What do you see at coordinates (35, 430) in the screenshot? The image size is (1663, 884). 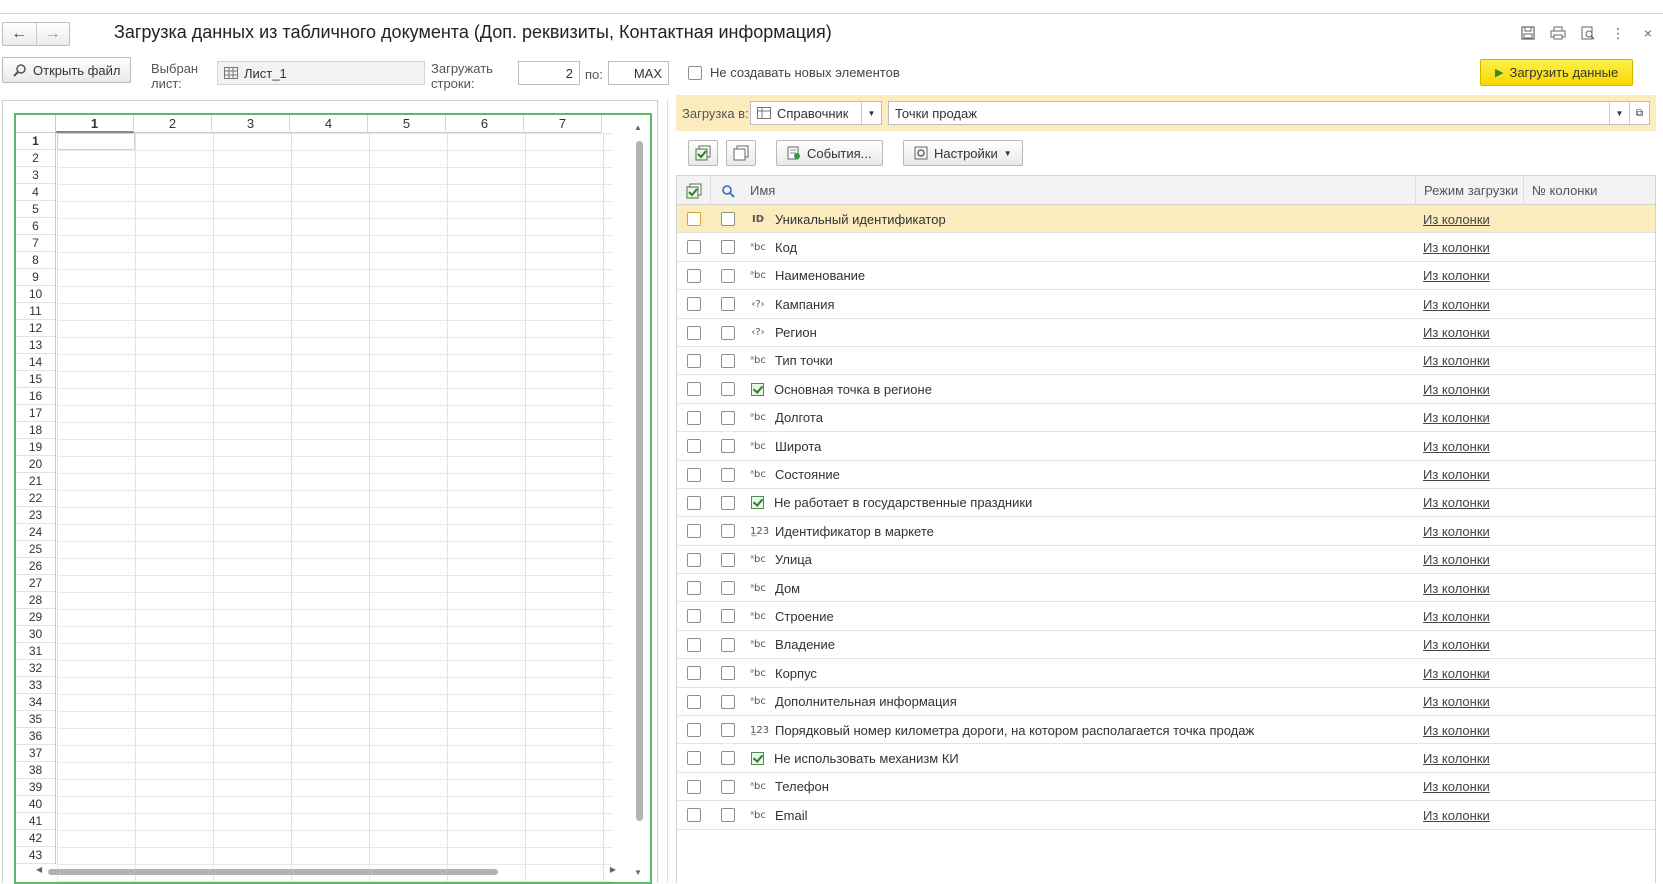 I see `row-header: 18` at bounding box center [35, 430].